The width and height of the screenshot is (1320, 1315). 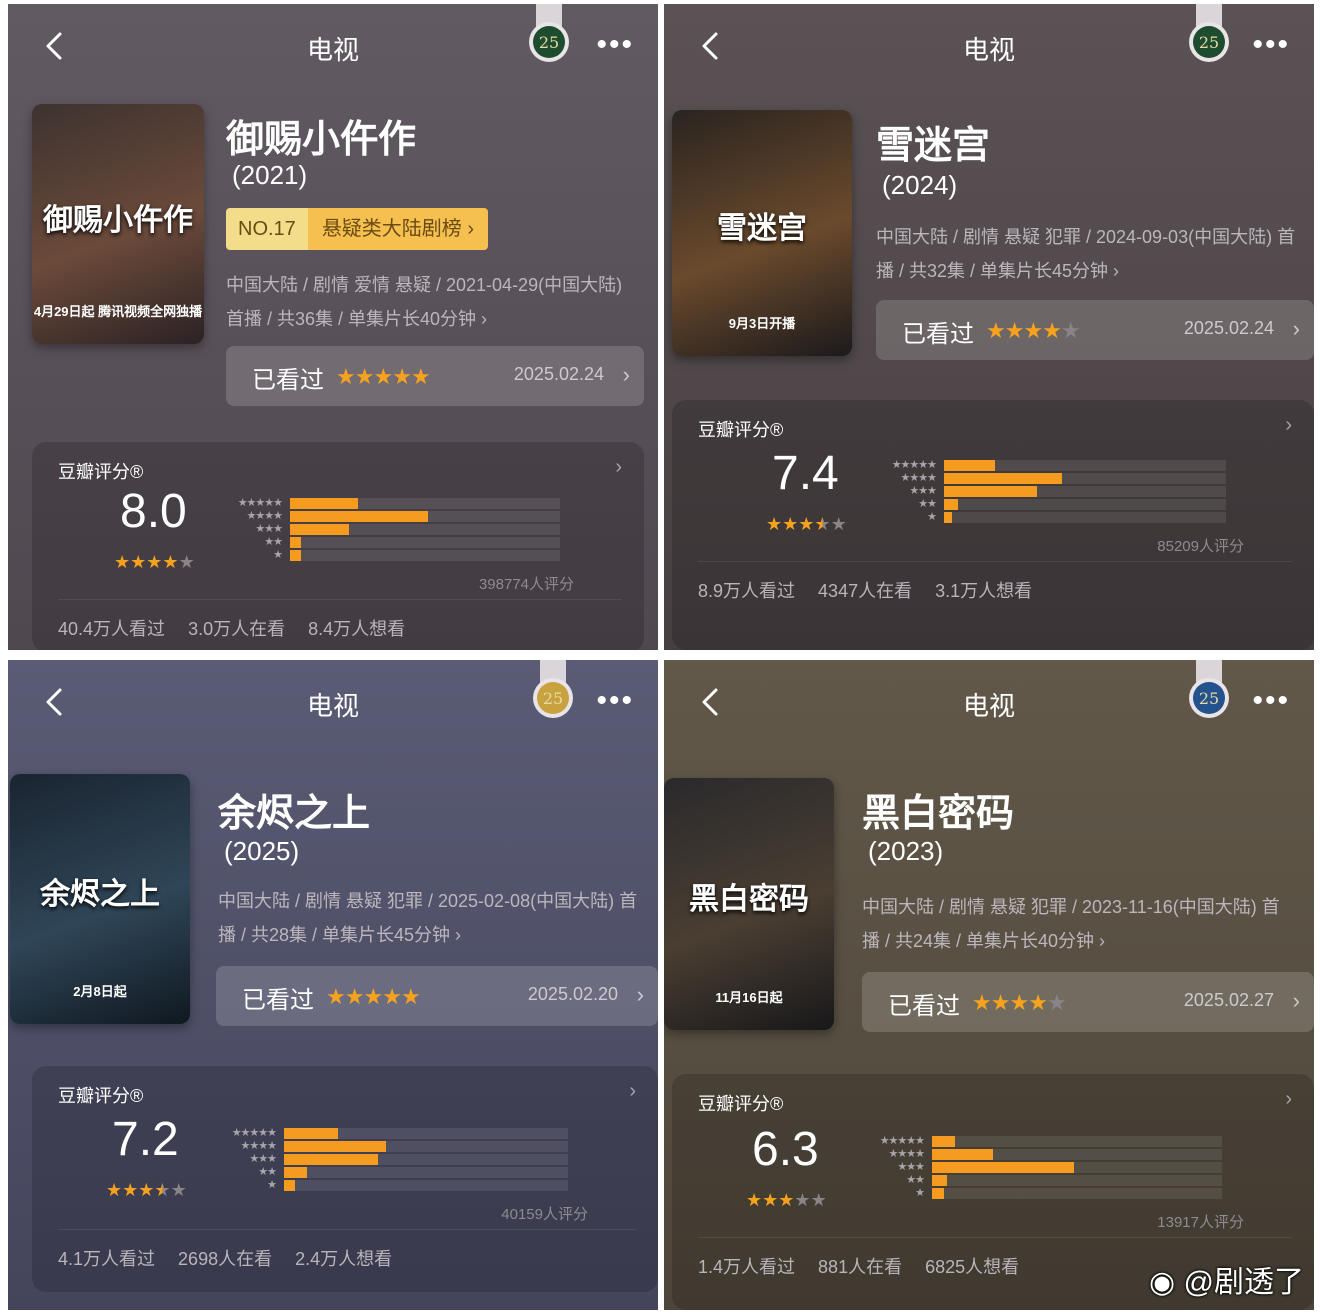 I want to click on rank-category: 悬疑类大陆剧榜 ›, so click(x=398, y=229).